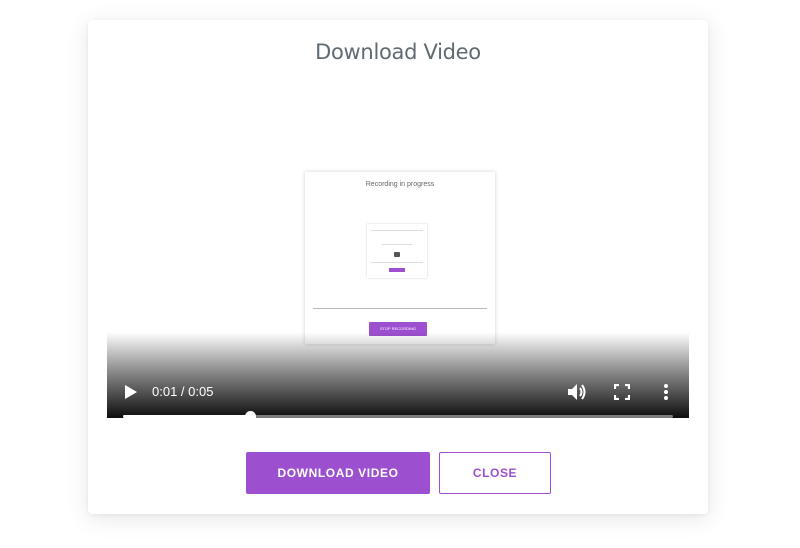  I want to click on volume-icon, so click(577, 392).